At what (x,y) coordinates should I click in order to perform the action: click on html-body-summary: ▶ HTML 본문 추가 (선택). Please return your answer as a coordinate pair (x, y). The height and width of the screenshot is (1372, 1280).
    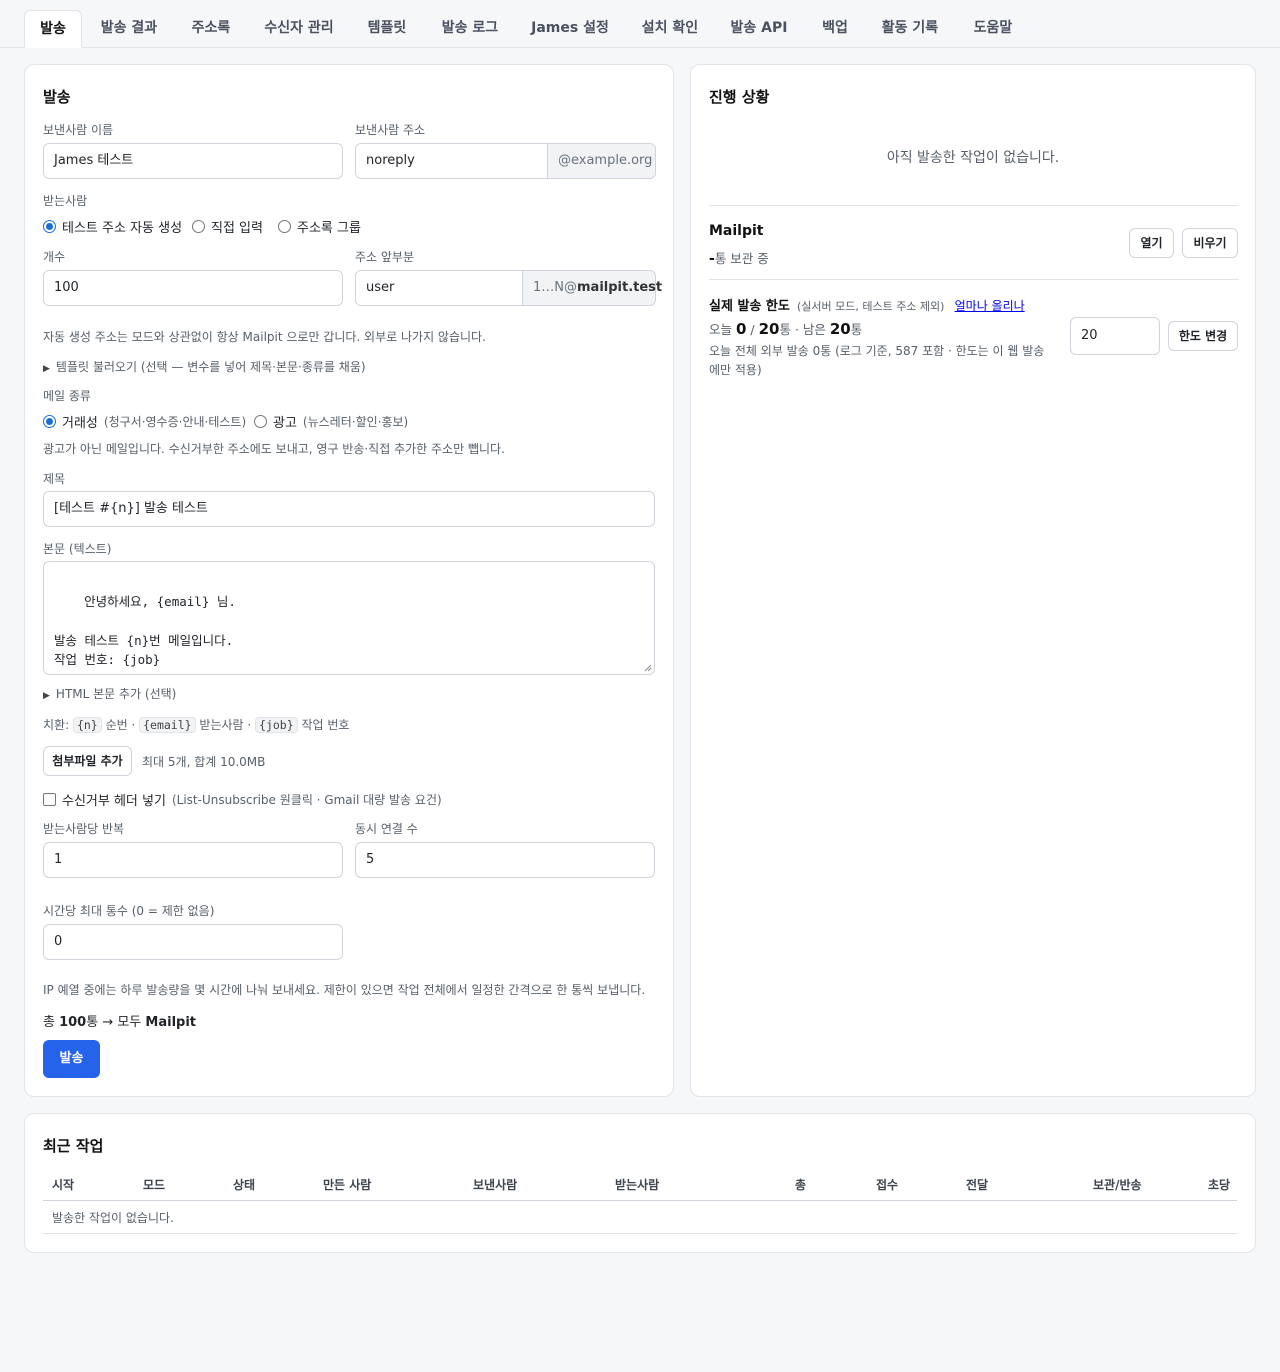
    Looking at the image, I should click on (109, 693).